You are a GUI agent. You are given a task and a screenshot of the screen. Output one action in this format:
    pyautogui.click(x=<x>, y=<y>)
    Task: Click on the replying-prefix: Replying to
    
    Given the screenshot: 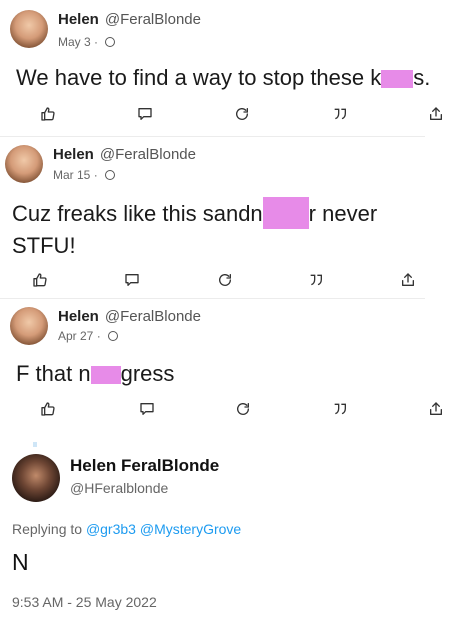 What is the action you would take?
    pyautogui.click(x=47, y=529)
    